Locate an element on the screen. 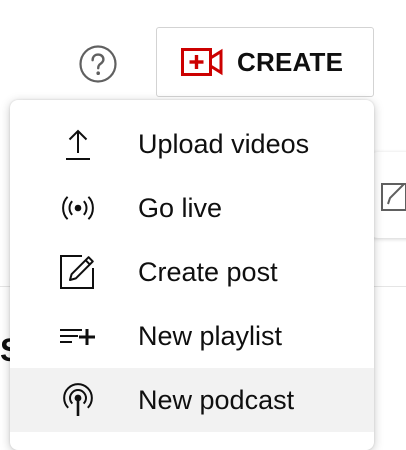  create-button-label: CREATE is located at coordinates (290, 61).